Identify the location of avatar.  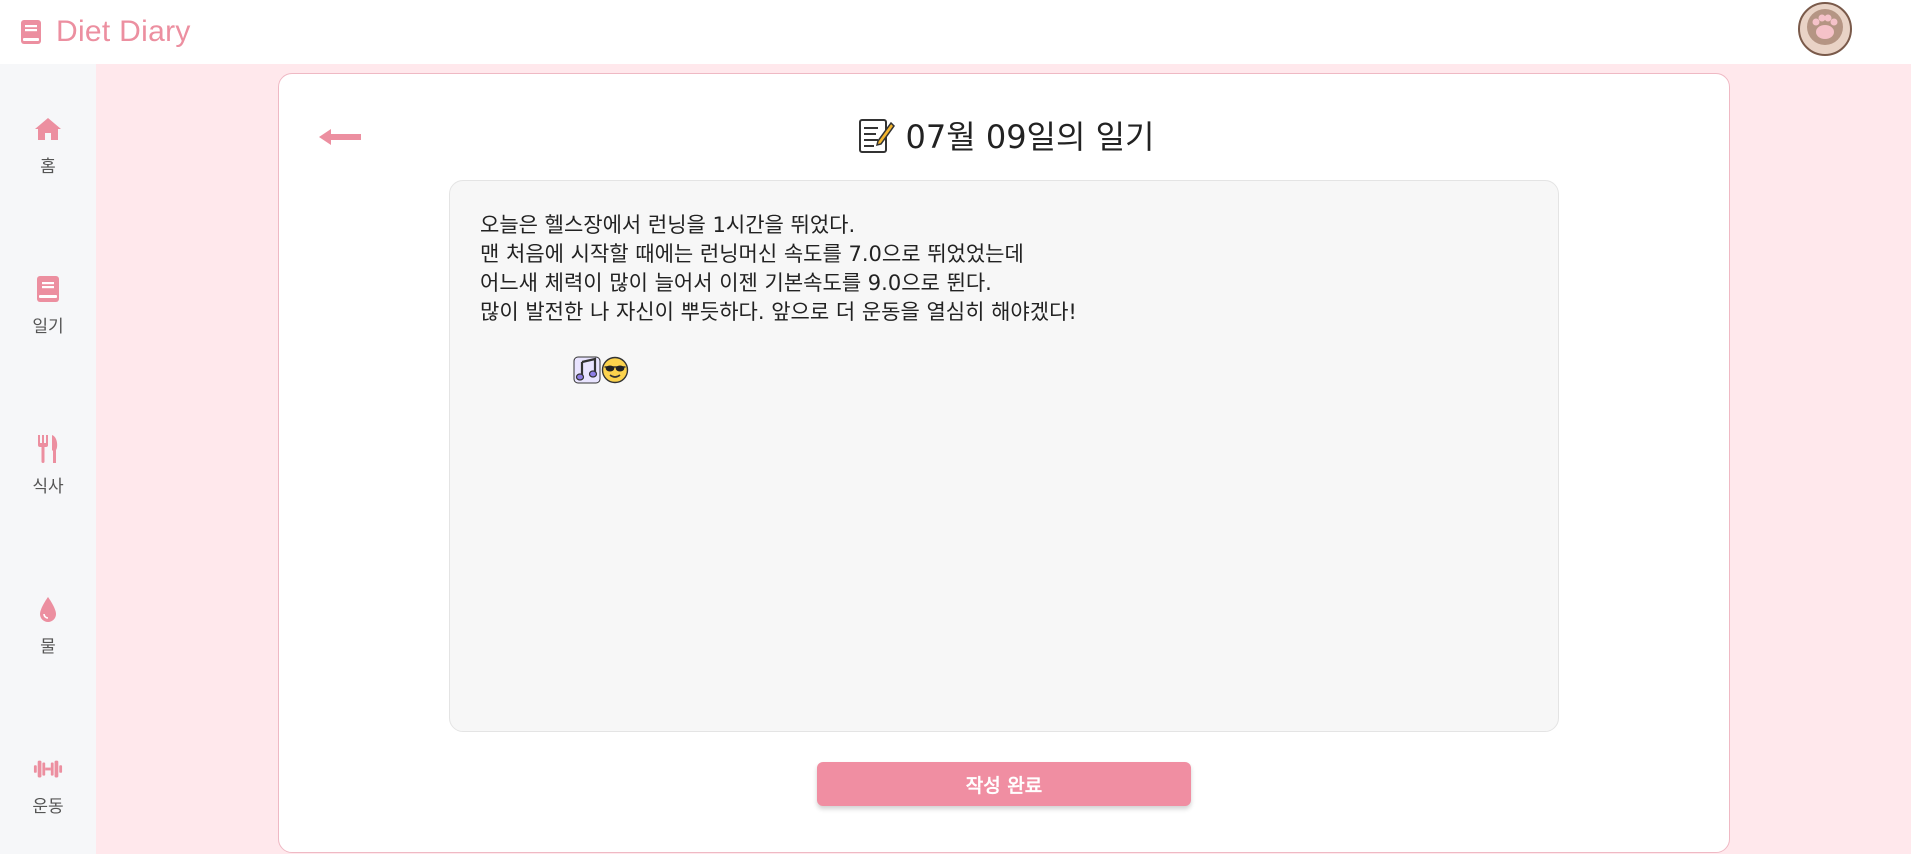
(1825, 29).